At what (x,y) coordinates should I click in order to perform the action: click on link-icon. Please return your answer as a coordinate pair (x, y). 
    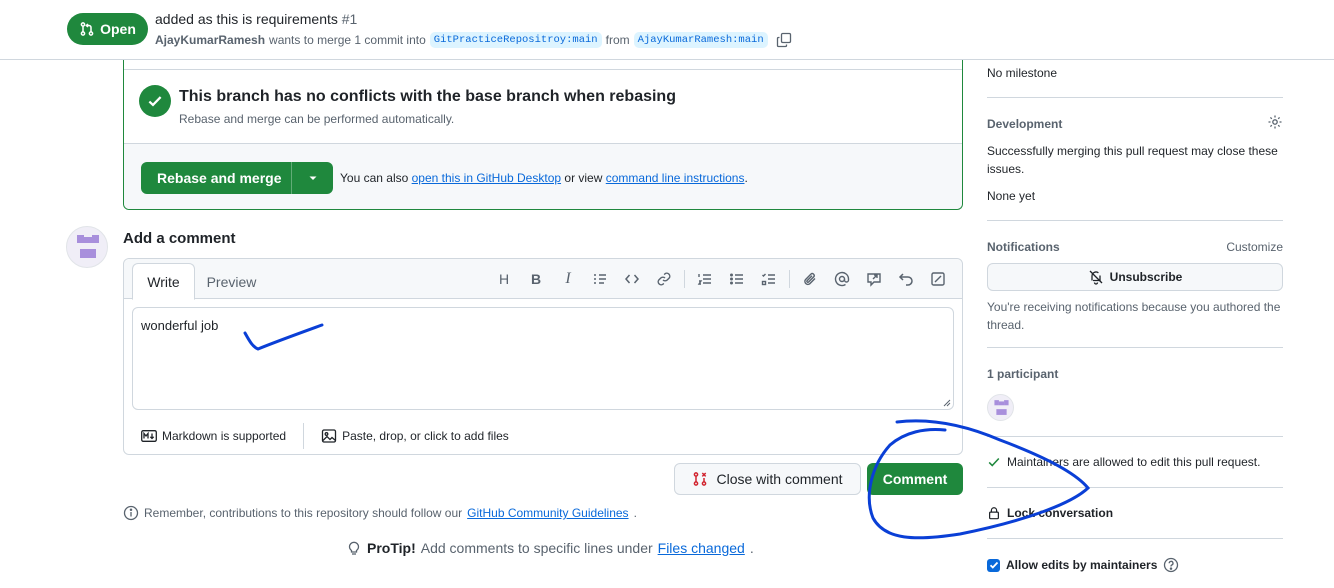
    Looking at the image, I should click on (664, 279).